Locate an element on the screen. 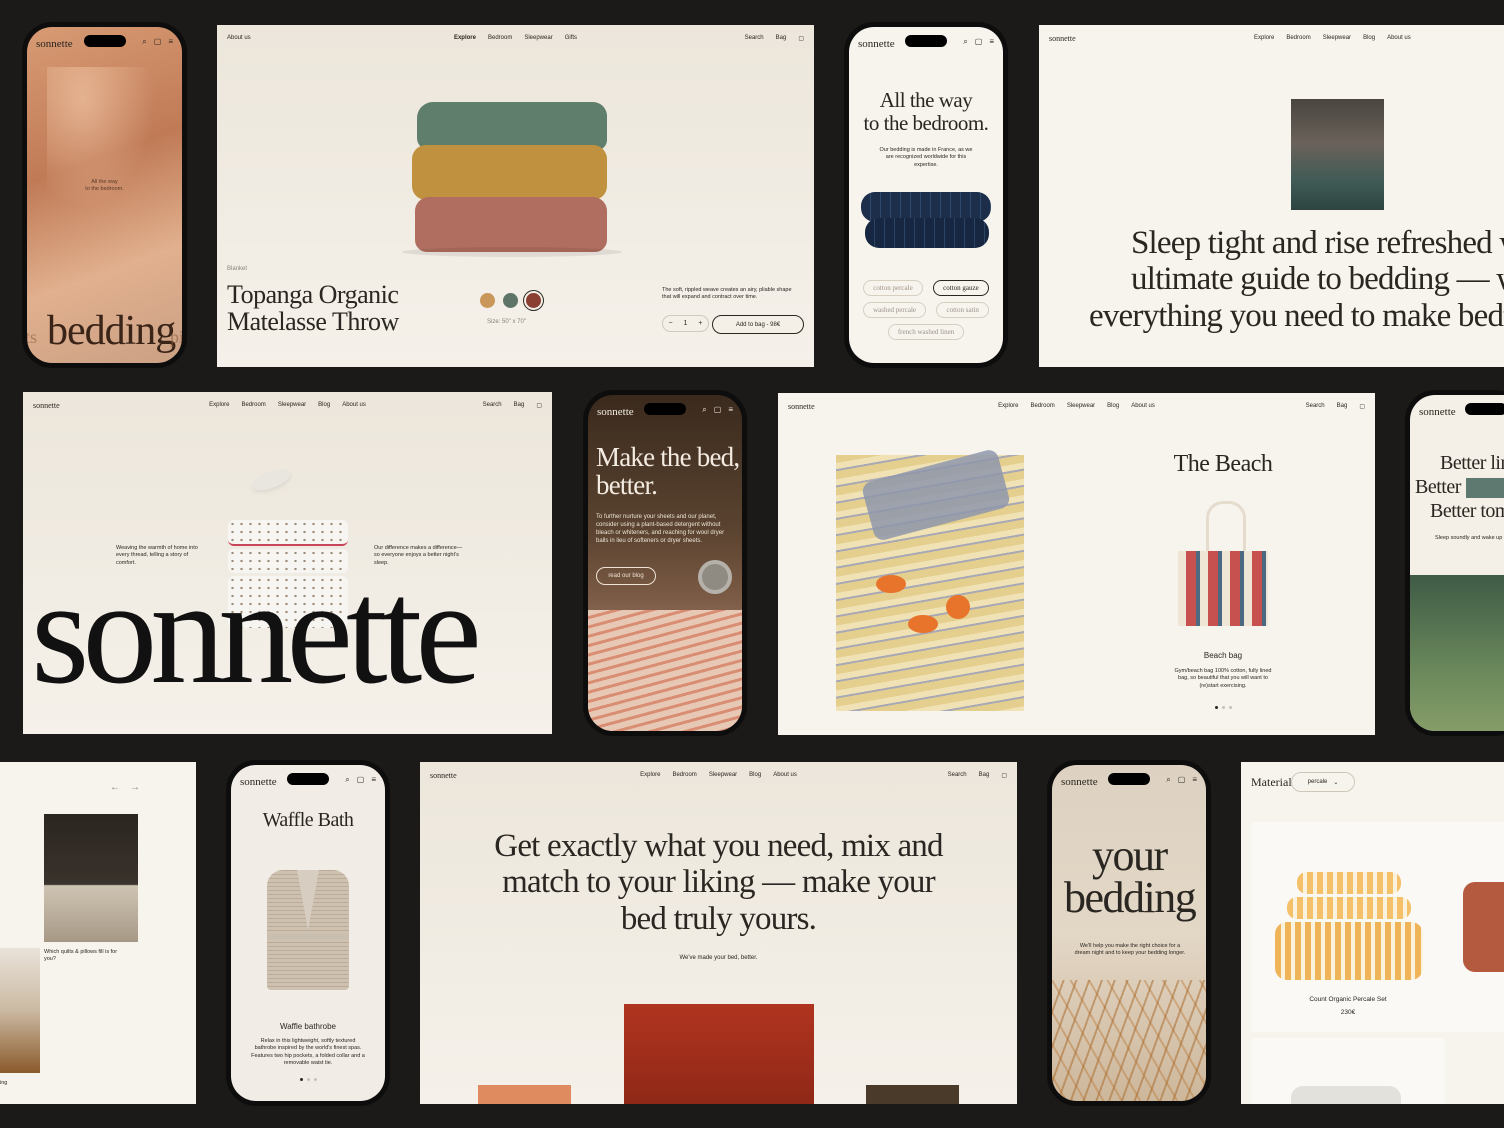 This screenshot has width=1504, height=1128. product-card is located at coordinates (1348, 1071).